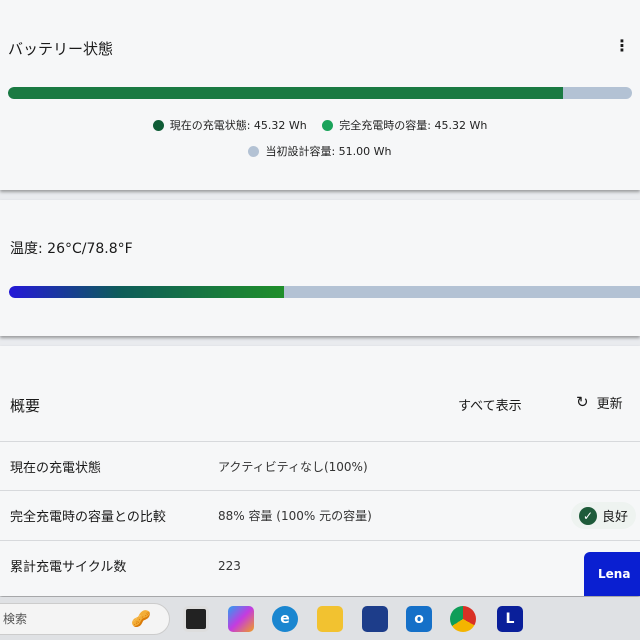  What do you see at coordinates (582, 402) in the screenshot?
I see `refresh-icon: ↻` at bounding box center [582, 402].